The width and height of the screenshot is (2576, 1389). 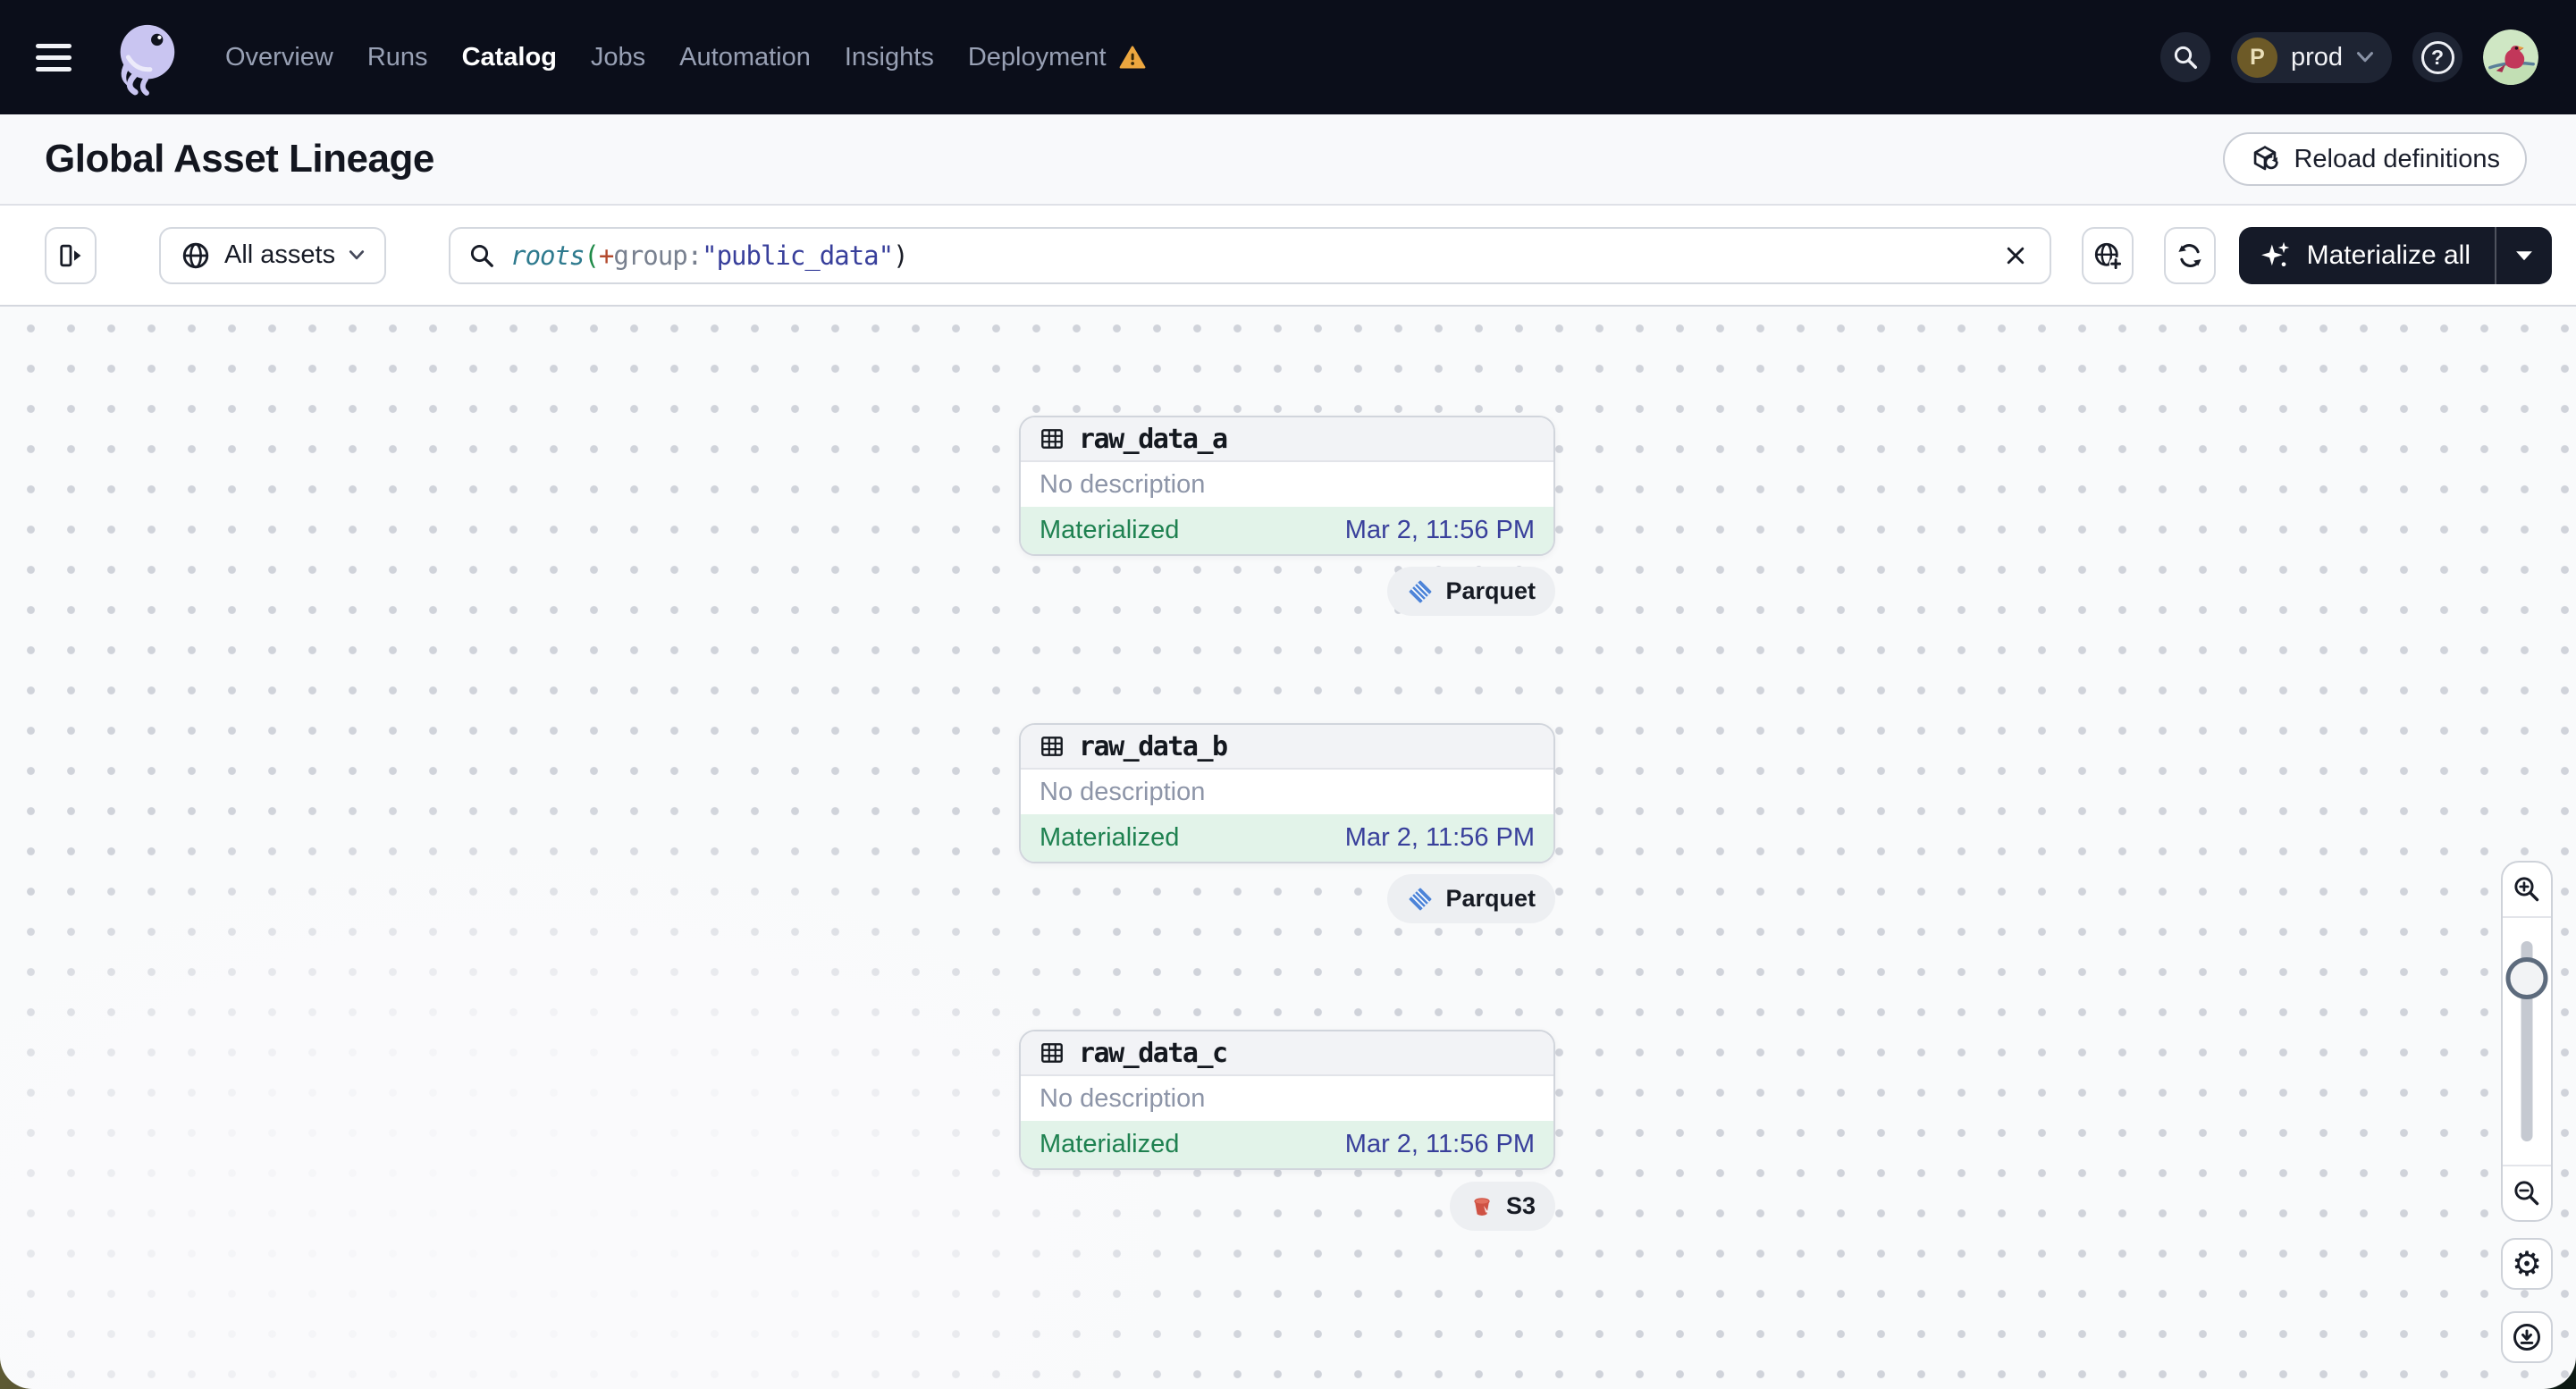 What do you see at coordinates (196, 255) in the screenshot?
I see `globe-icon` at bounding box center [196, 255].